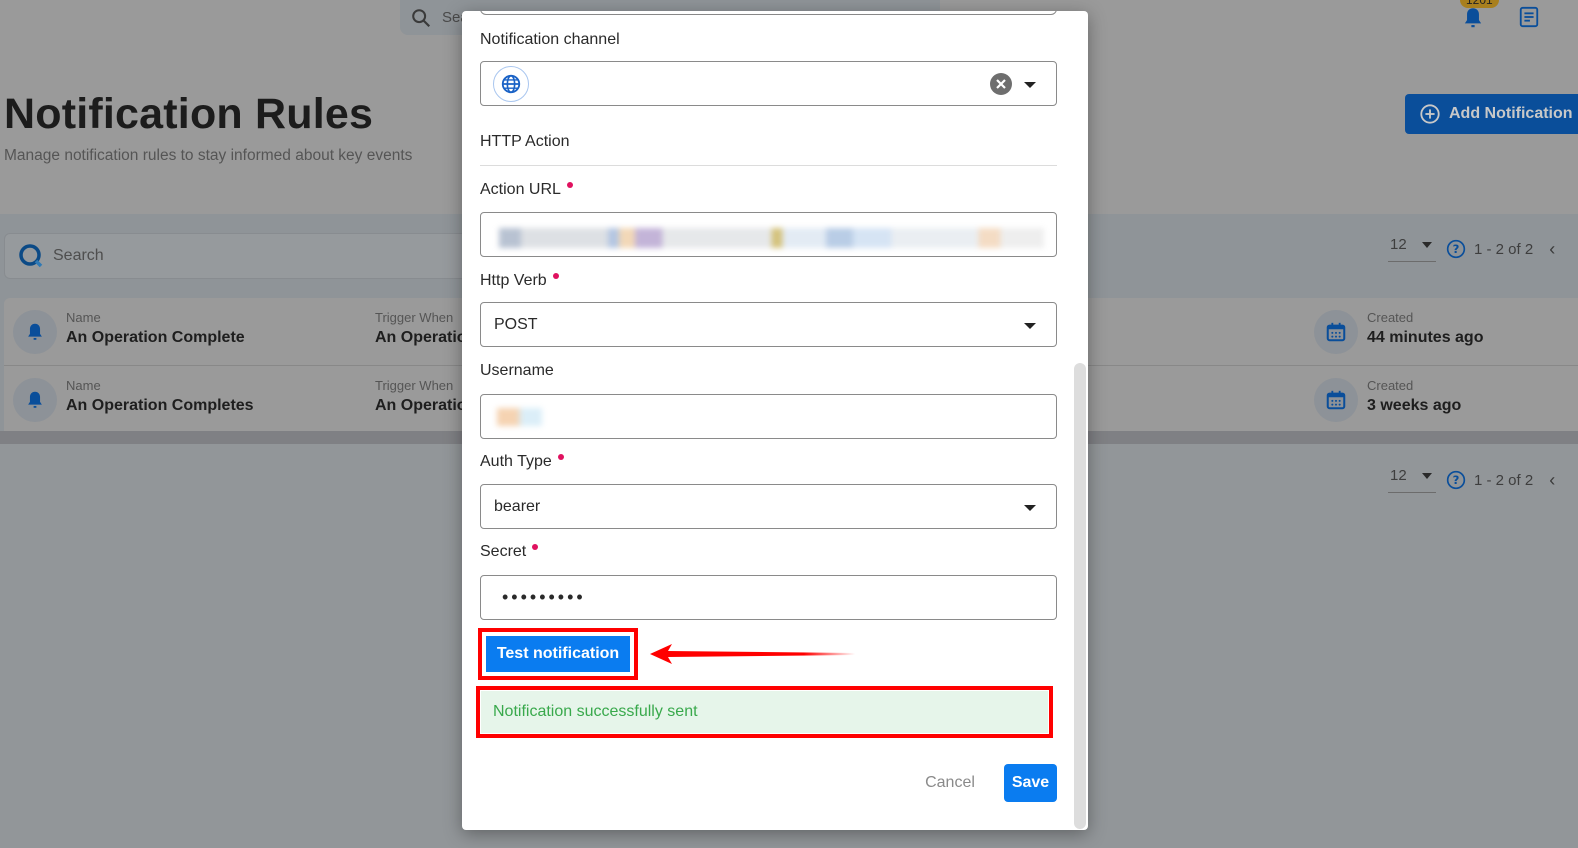 The image size is (1578, 848). Describe the element at coordinates (768, 324) in the screenshot. I see `http-verb-select: POST` at that location.